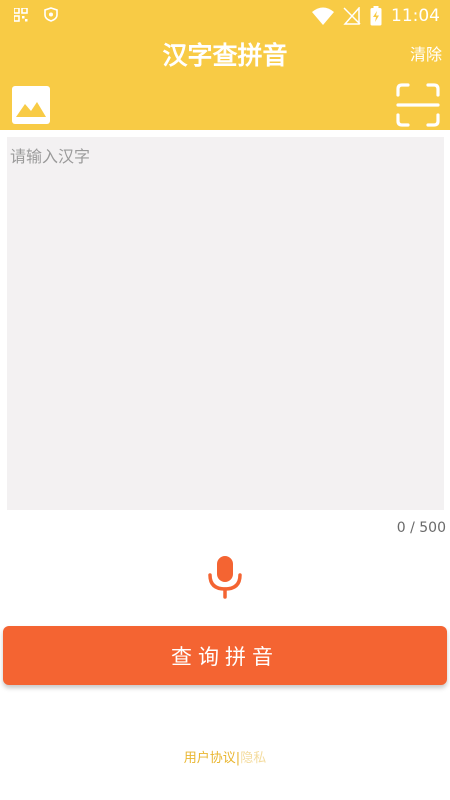 This screenshot has height=800, width=450. What do you see at coordinates (21, 14) in the screenshot?
I see `qr-grid-icon` at bounding box center [21, 14].